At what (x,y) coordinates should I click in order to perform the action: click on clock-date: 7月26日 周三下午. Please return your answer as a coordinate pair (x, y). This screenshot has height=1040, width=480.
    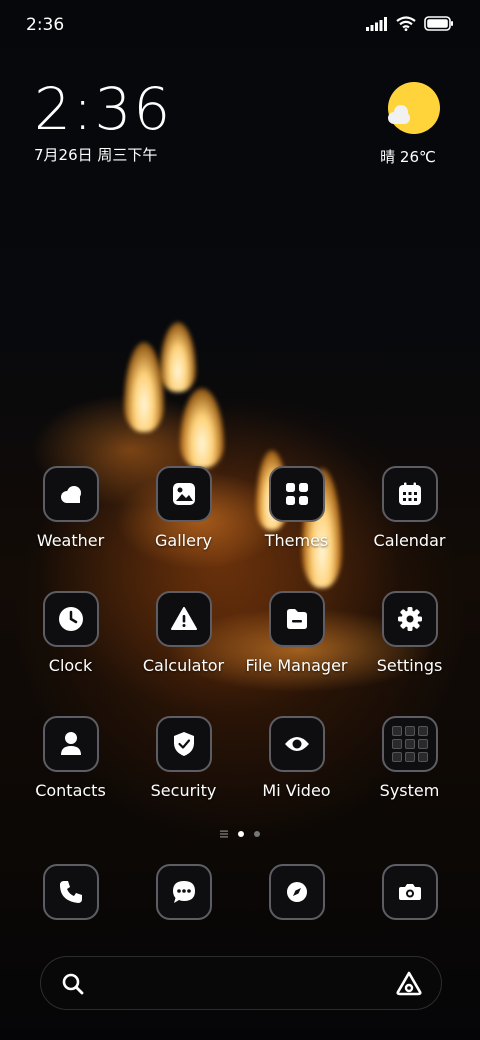
    Looking at the image, I should click on (96, 155).